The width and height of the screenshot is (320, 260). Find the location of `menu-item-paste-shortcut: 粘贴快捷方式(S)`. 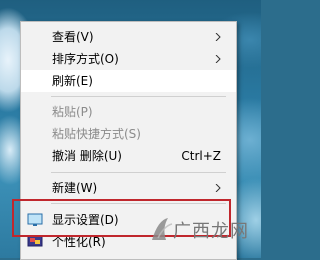

menu-item-paste-shortcut: 粘贴快捷方式(S) is located at coordinates (128, 134).